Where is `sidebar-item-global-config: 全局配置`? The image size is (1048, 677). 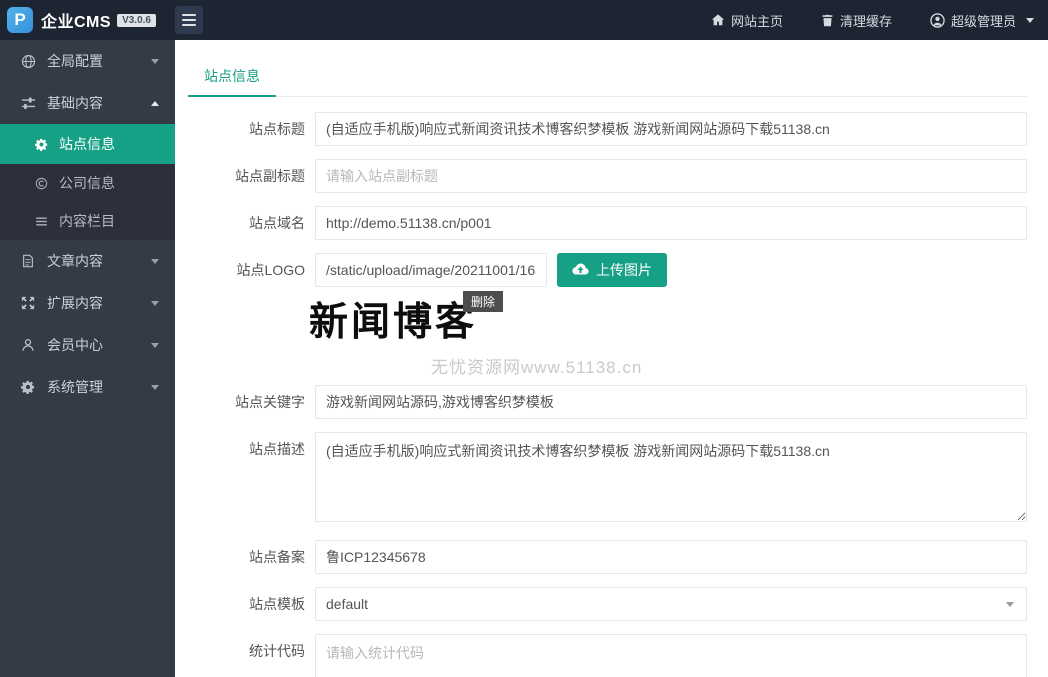 sidebar-item-global-config: 全局配置 is located at coordinates (87, 61).